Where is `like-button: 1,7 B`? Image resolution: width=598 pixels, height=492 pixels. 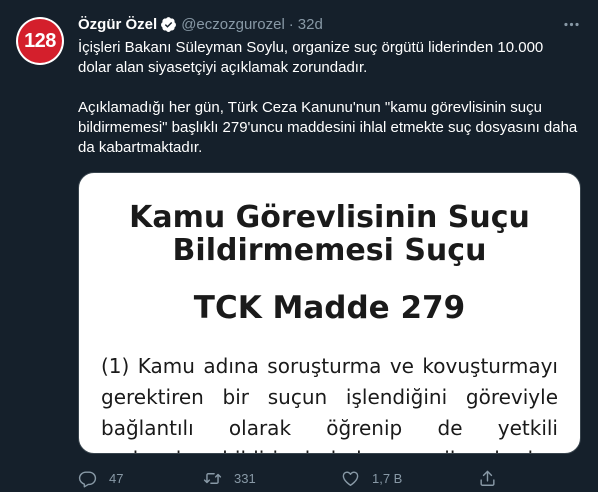 like-button: 1,7 B is located at coordinates (371, 478).